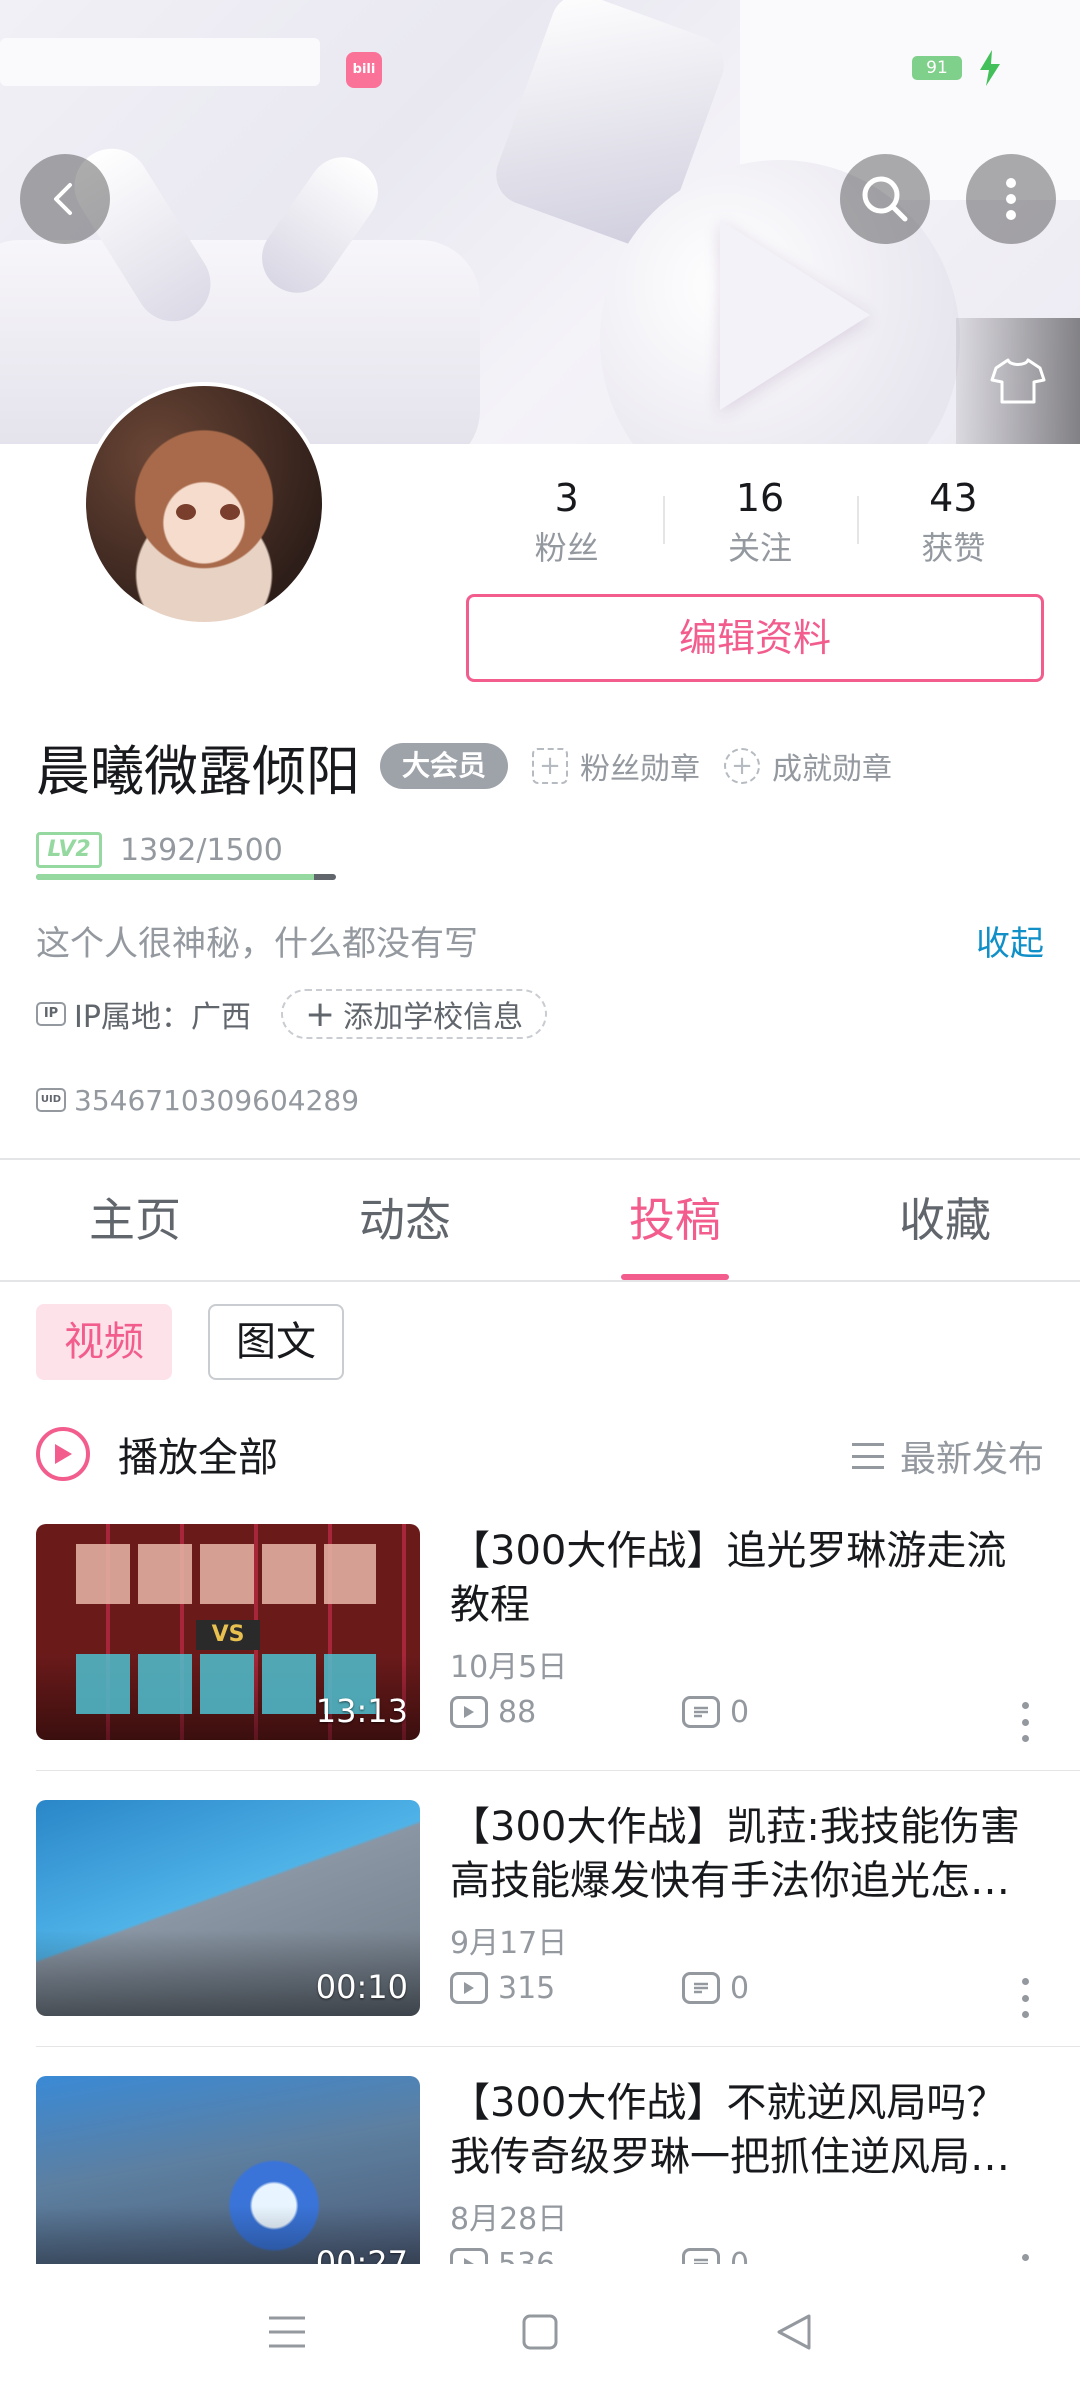  Describe the element at coordinates (405, 1220) in the screenshot. I see `tab-dynamic: 动态` at that location.